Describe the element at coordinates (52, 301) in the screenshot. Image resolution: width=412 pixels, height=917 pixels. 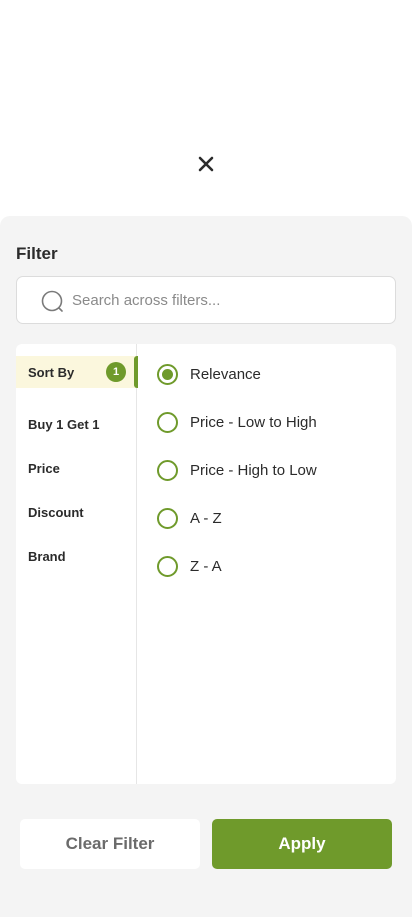
I see `search-icon` at that location.